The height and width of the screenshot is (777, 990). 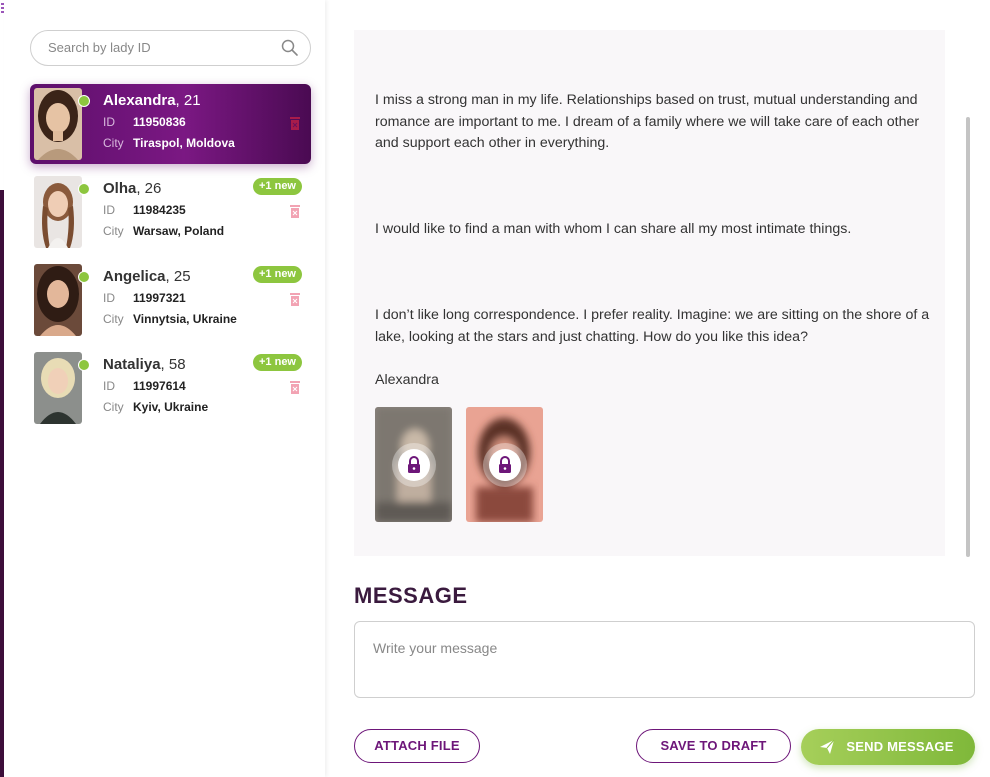 I want to click on send-message-label: SEND MESSAGE, so click(x=900, y=746).